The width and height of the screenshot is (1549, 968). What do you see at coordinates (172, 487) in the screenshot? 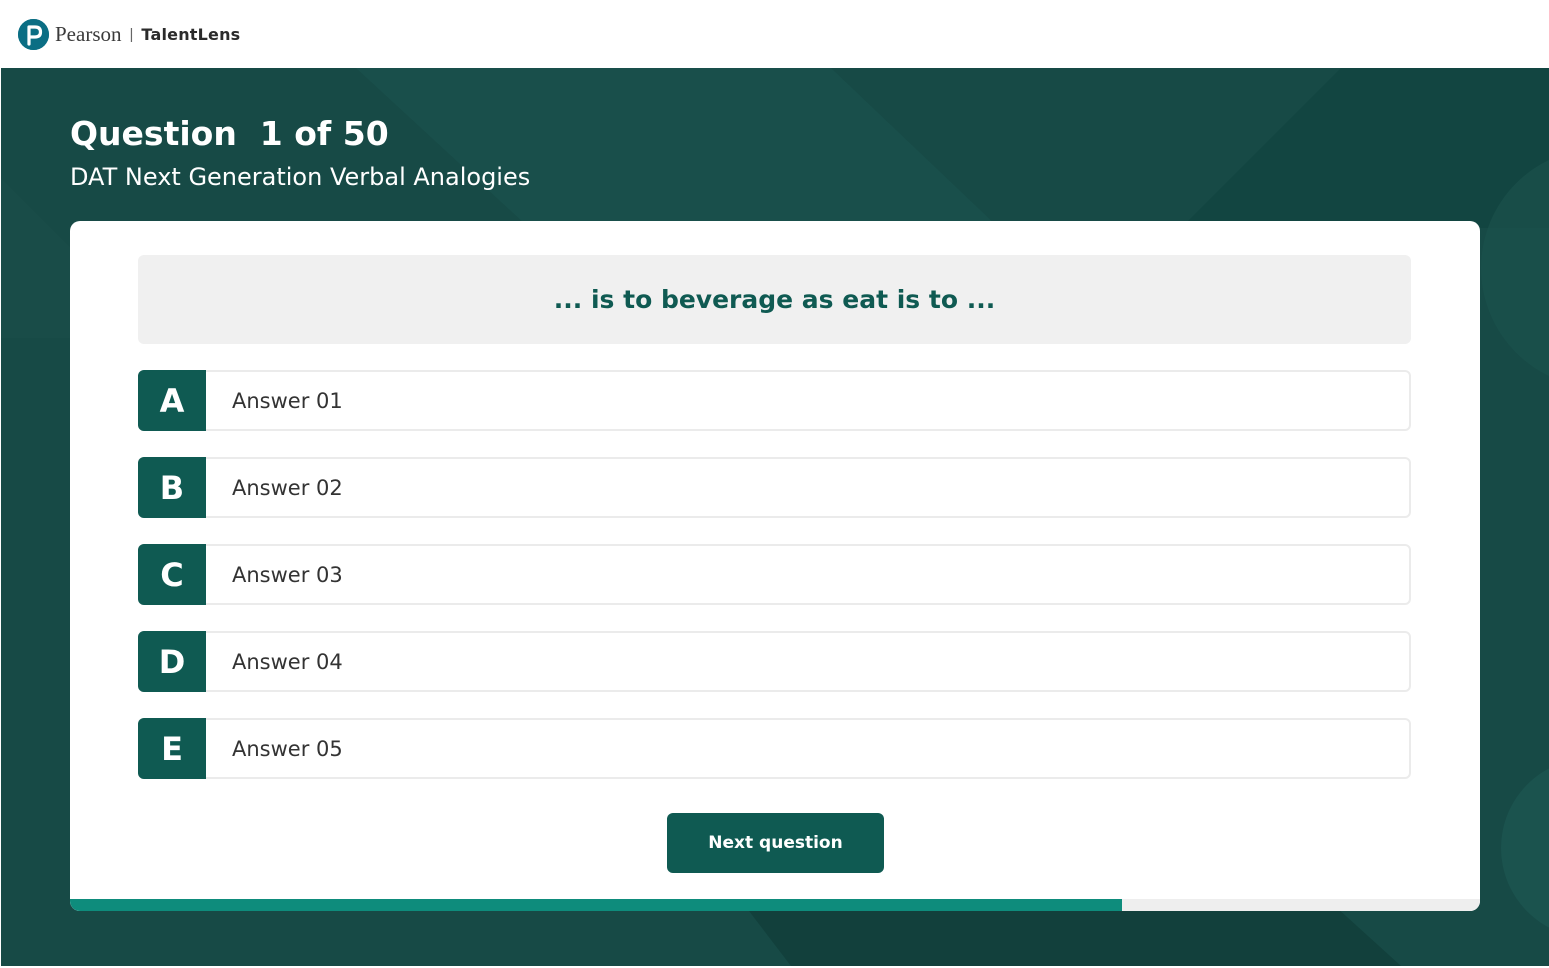
I see `answer-letter-b: B` at bounding box center [172, 487].